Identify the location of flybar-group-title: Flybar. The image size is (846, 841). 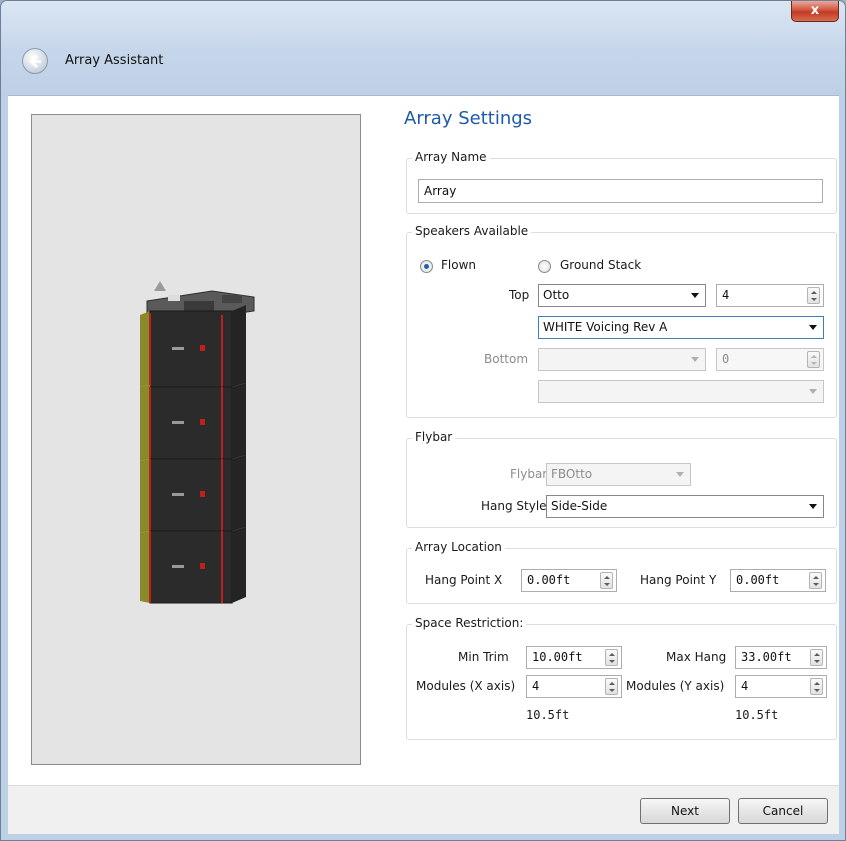
(434, 437).